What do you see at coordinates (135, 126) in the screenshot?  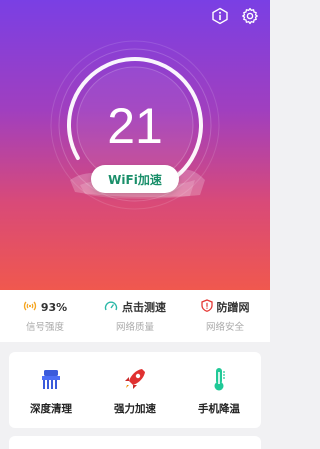 I see `speed-score: 21` at bounding box center [135, 126].